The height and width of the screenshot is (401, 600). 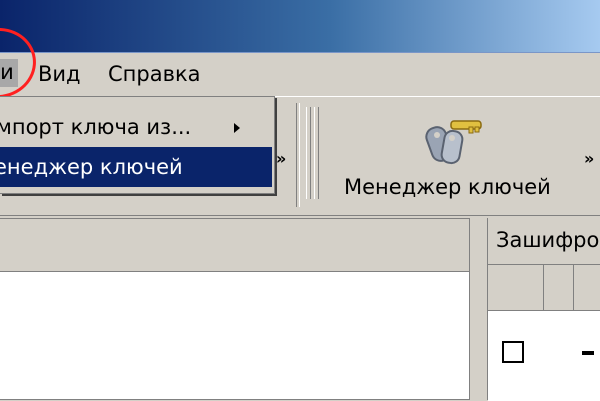 What do you see at coordinates (237, 128) in the screenshot?
I see `submenu-arrow-icon` at bounding box center [237, 128].